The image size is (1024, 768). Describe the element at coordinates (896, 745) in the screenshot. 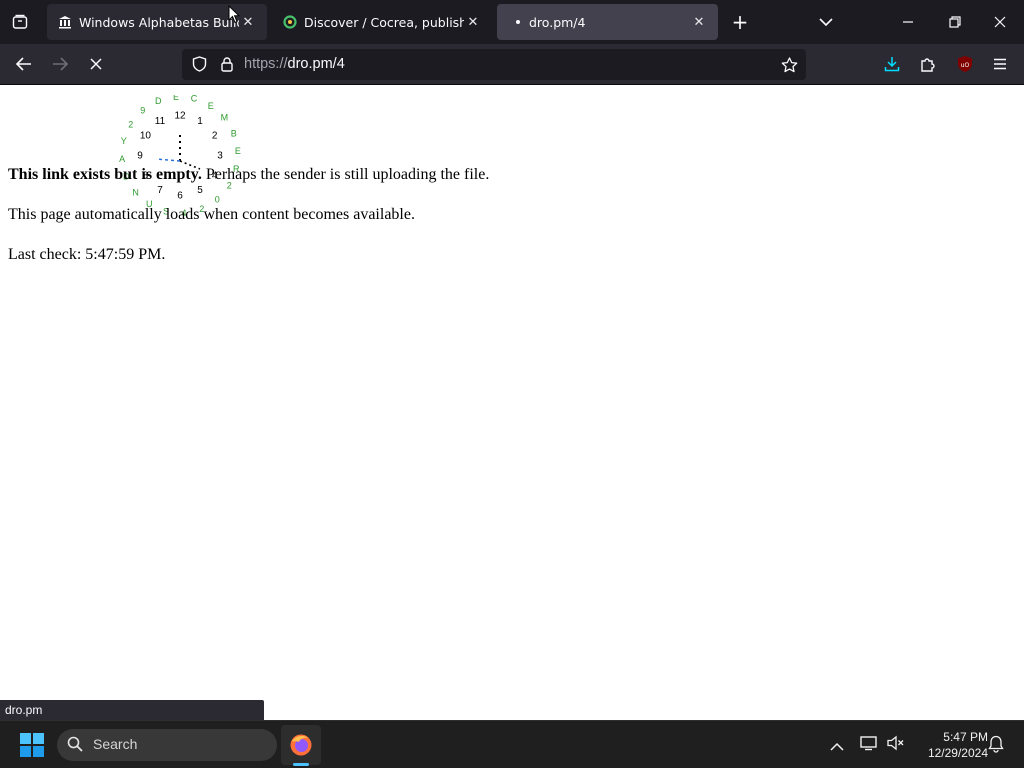

I see `volume-muted-icon` at that location.